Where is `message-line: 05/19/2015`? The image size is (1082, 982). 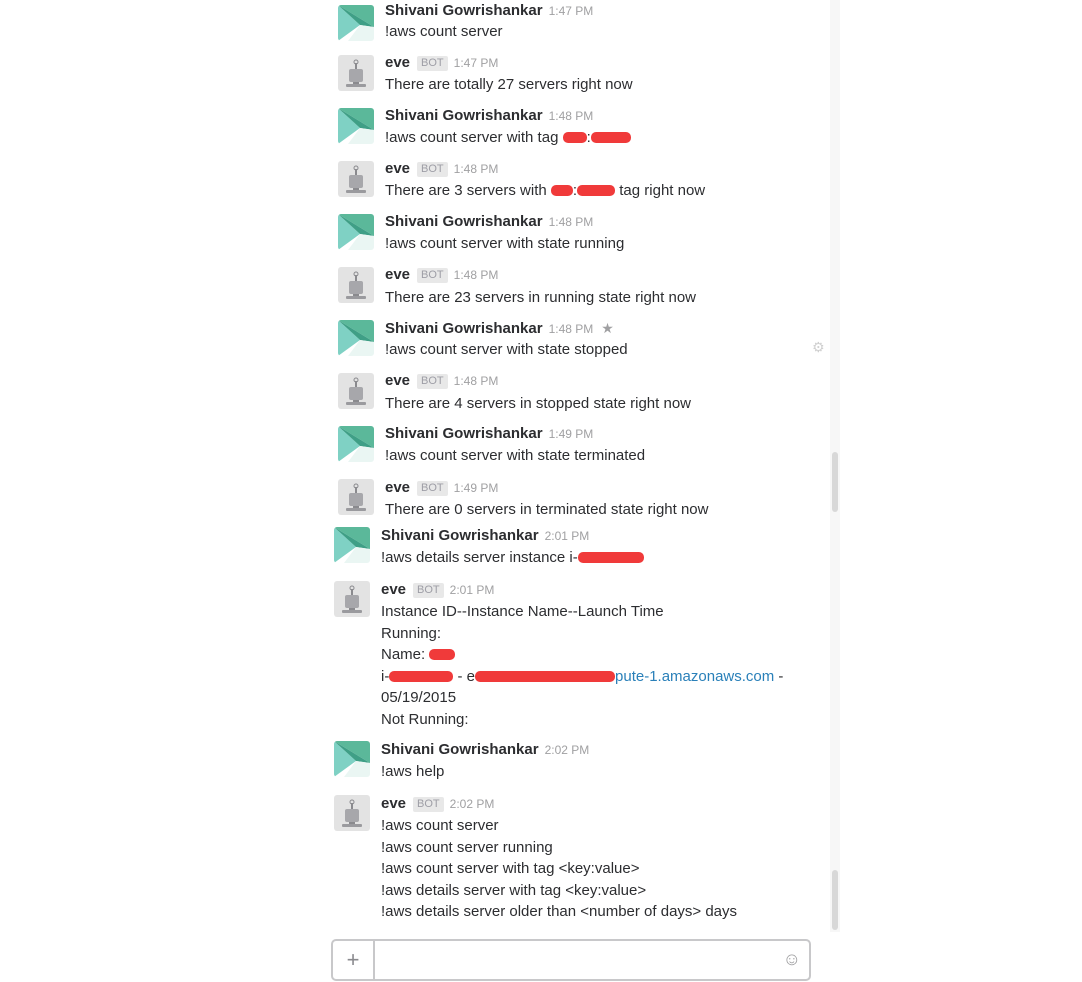 message-line: 05/19/2015 is located at coordinates (419, 697).